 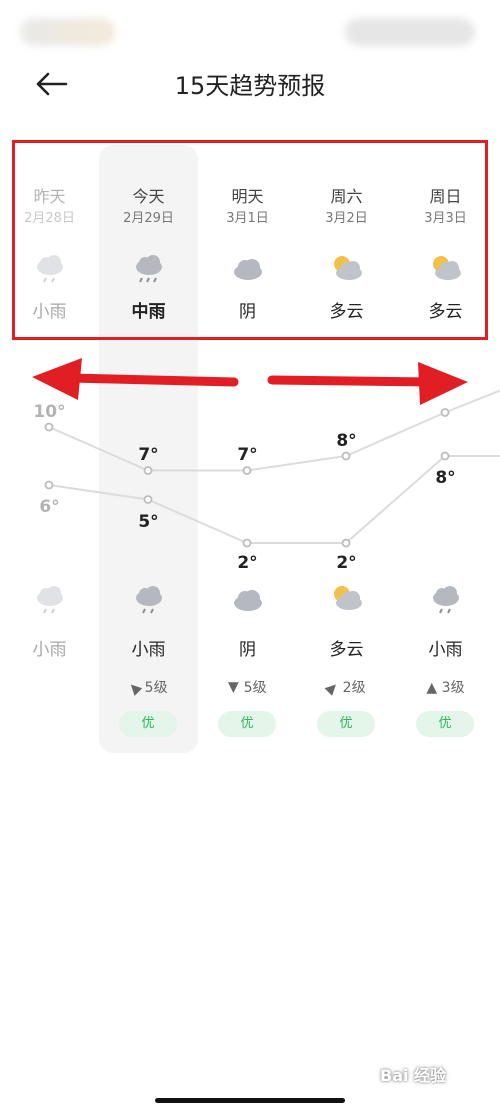 I want to click on wind-level: 3级, so click(x=453, y=688).